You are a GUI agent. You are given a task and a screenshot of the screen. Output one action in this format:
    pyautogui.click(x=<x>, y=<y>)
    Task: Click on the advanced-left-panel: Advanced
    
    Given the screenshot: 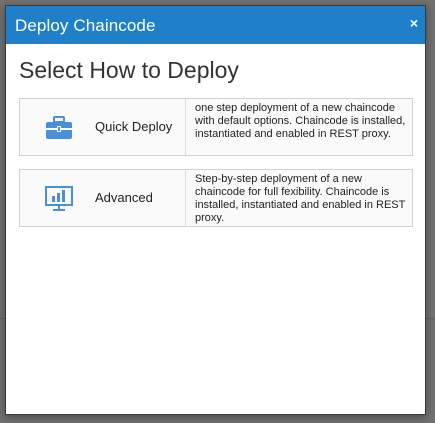 What is the action you would take?
    pyautogui.click(x=103, y=198)
    